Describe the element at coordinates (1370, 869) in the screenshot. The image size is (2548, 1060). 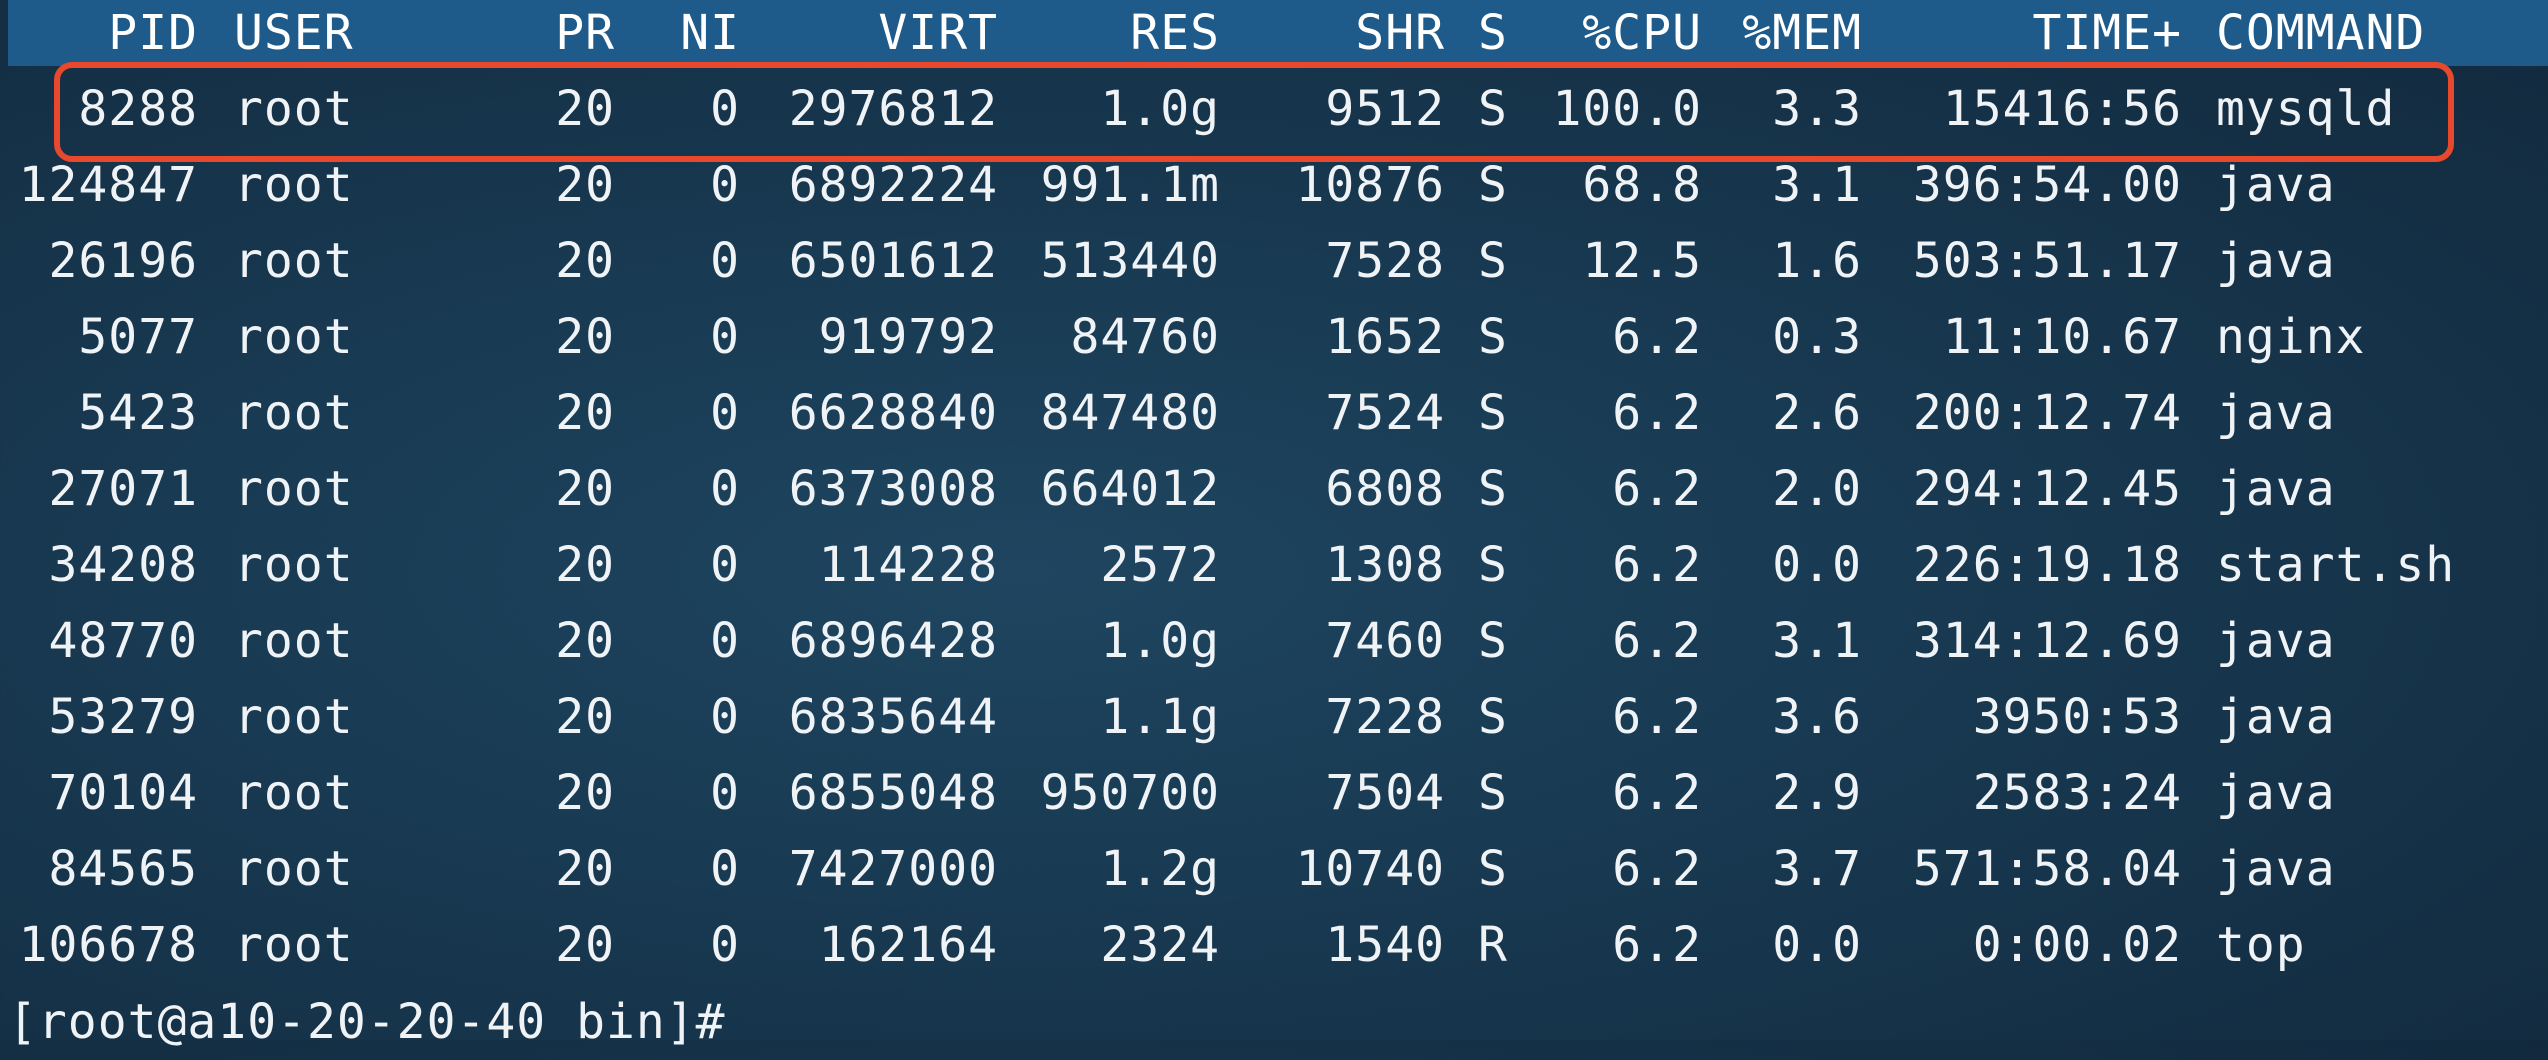
I see `cell-shr: 10740` at that location.